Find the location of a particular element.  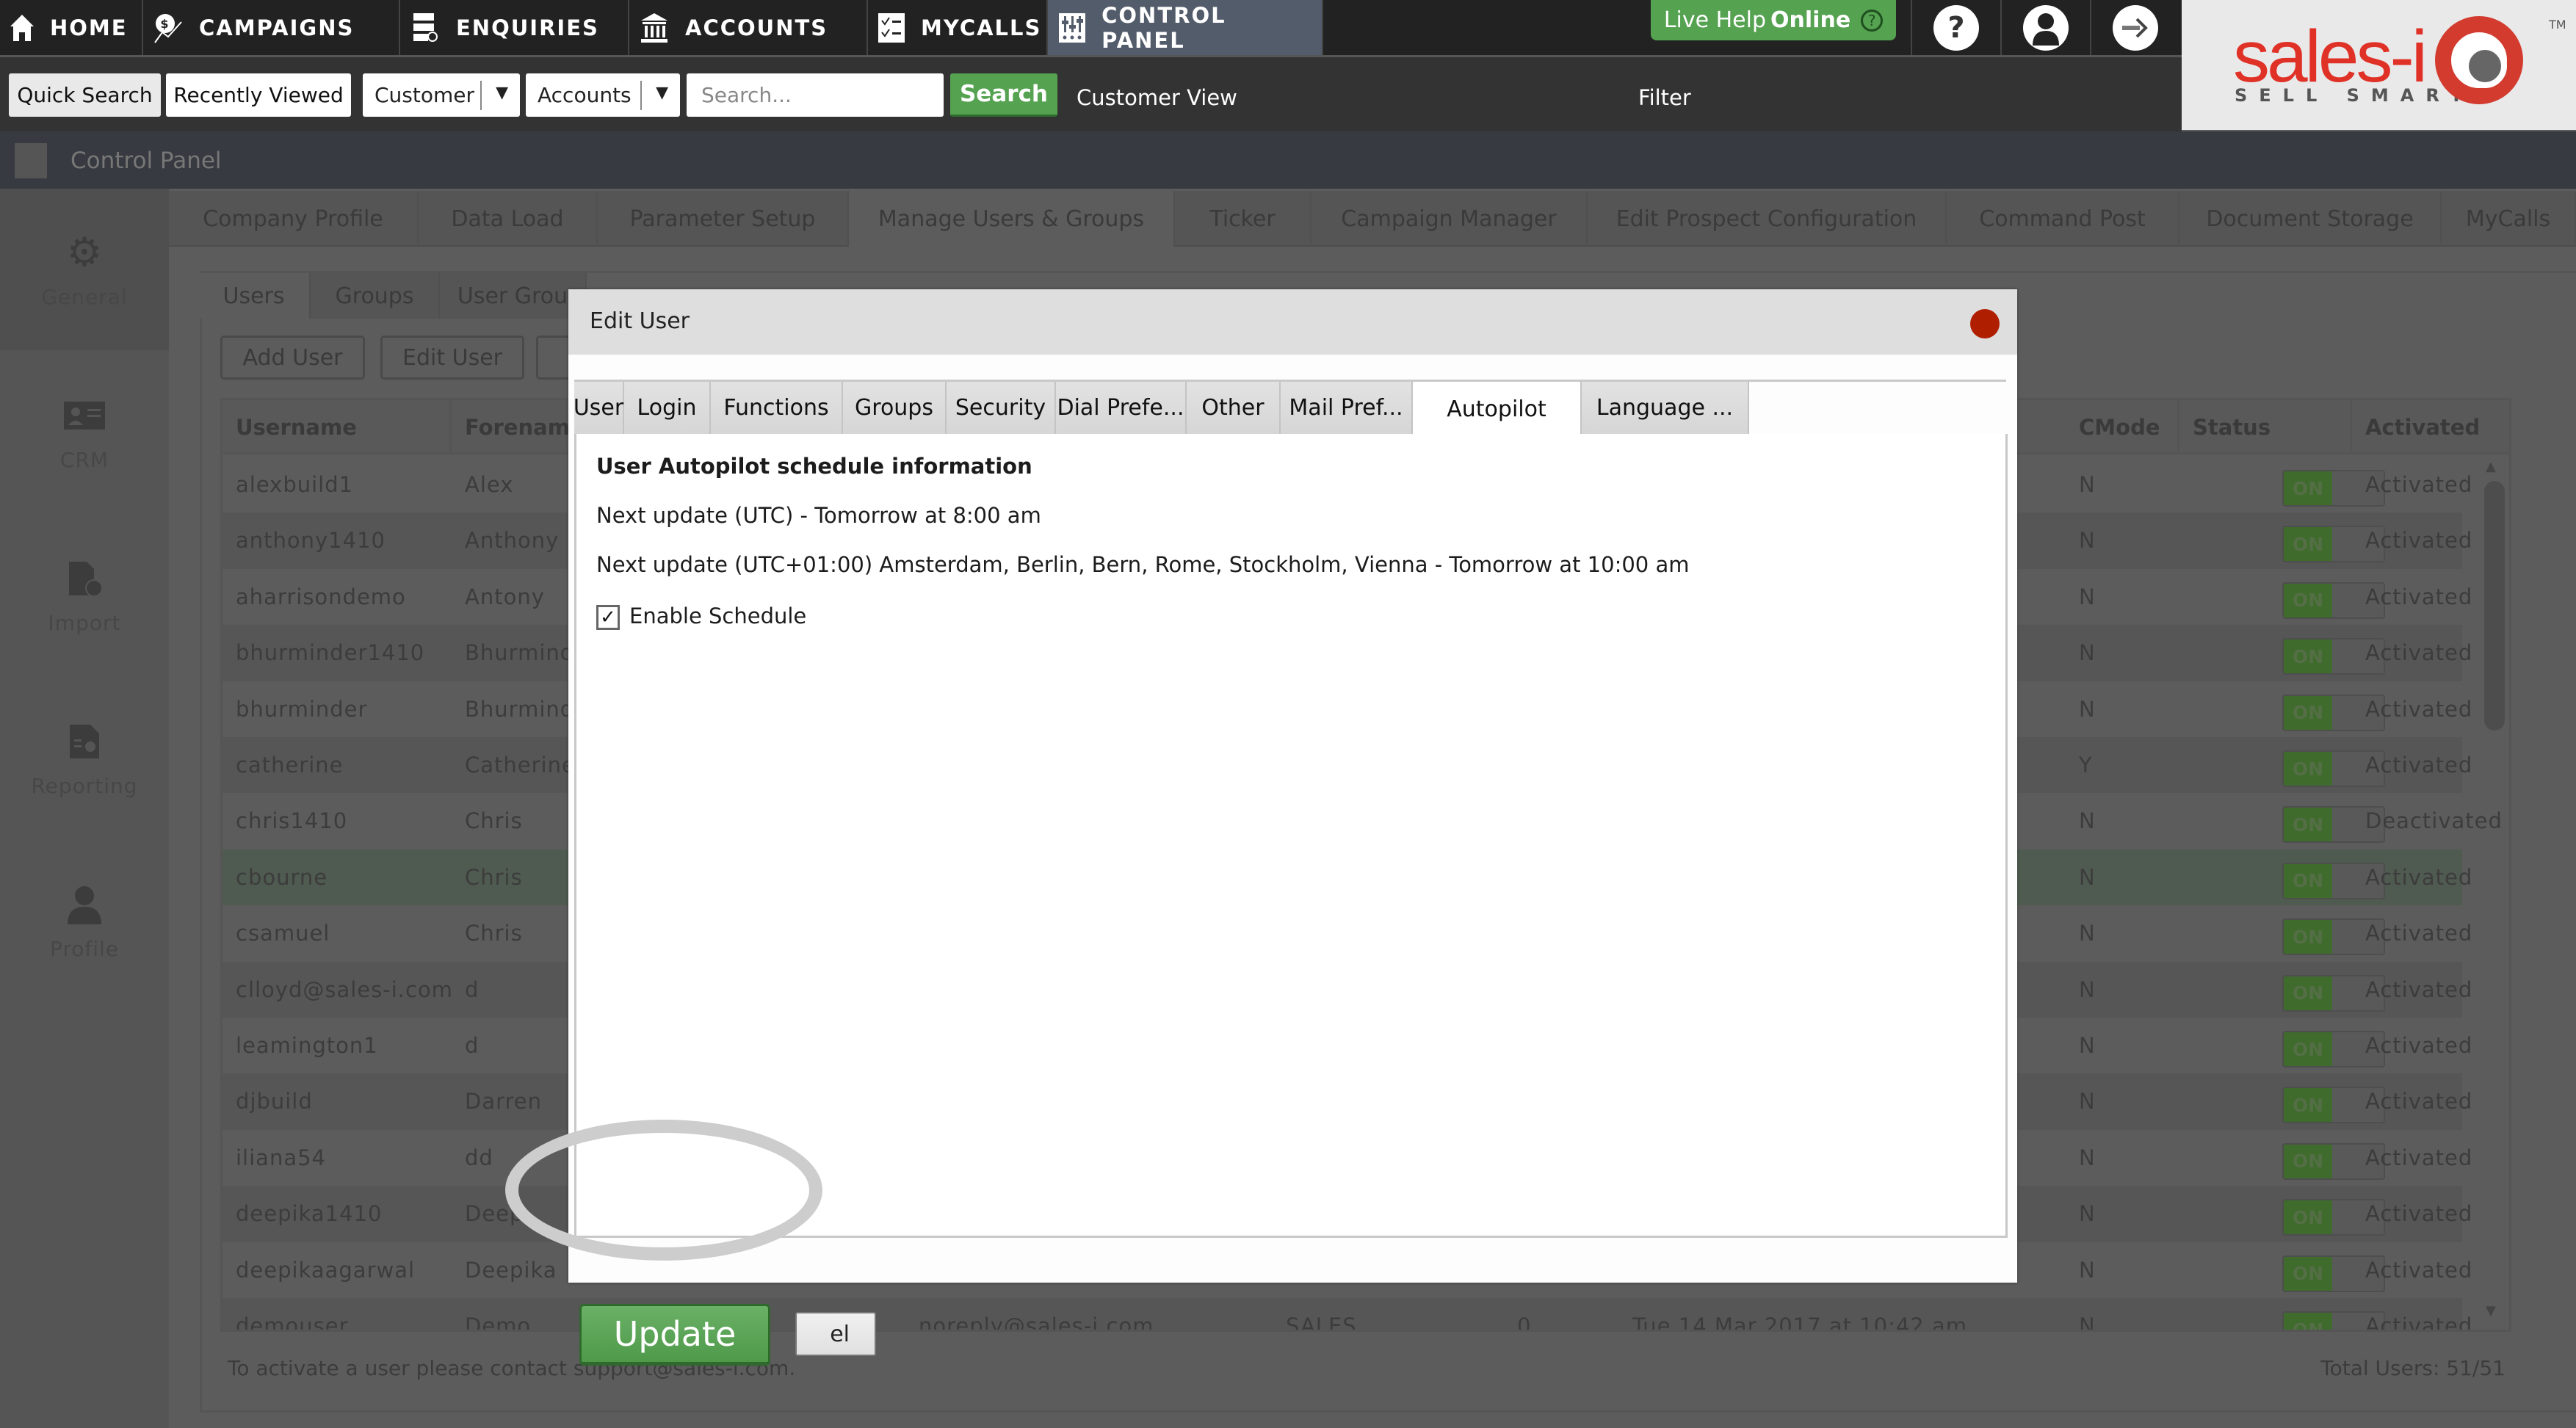

nav-home: HOME is located at coordinates (71, 28).